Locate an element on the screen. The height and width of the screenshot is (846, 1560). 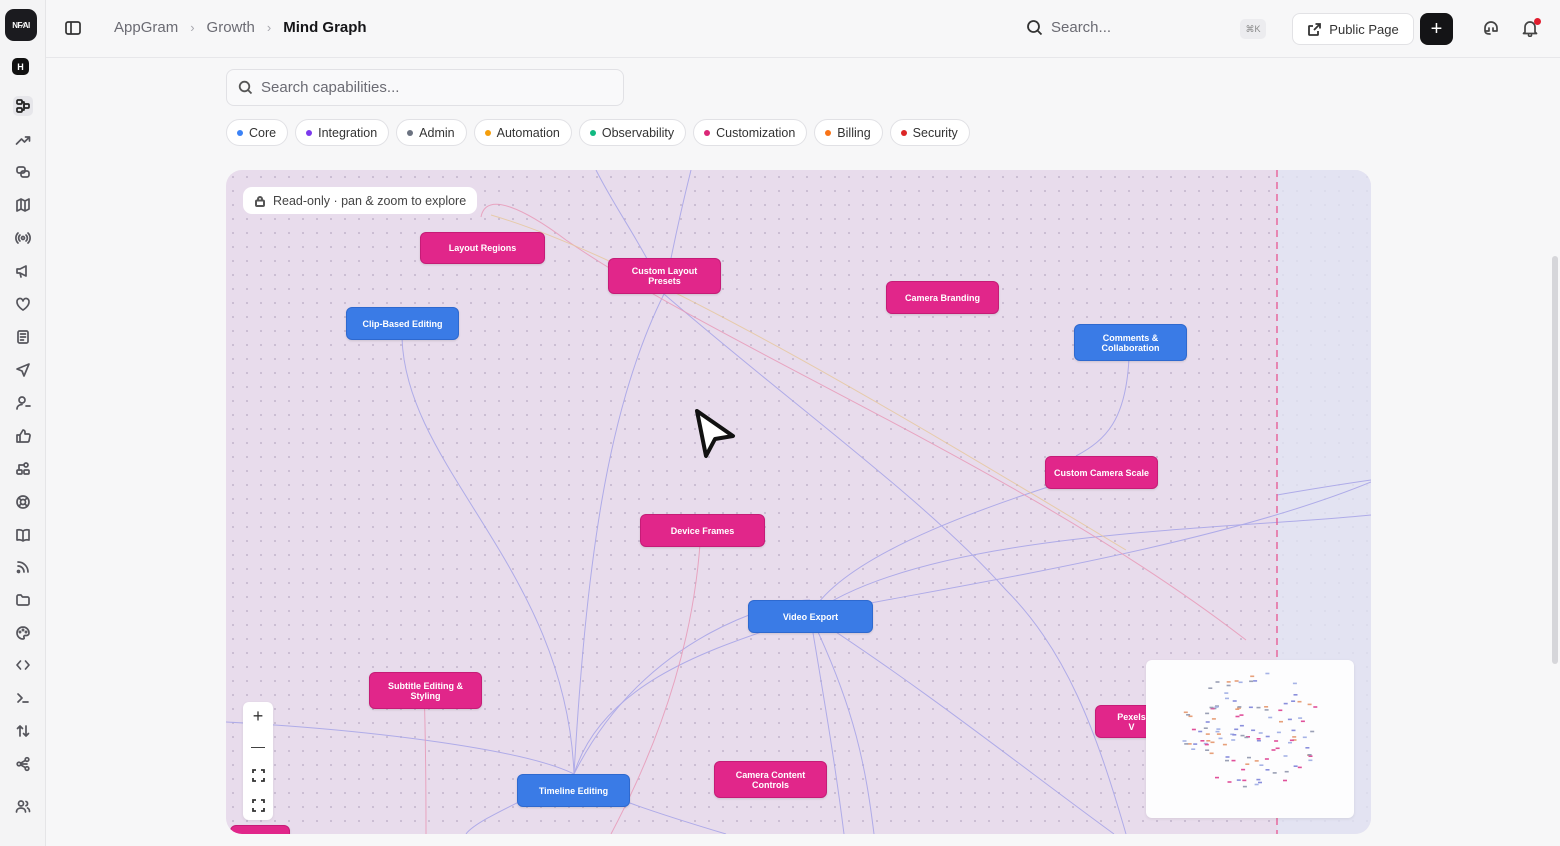
public-page-button: Public Page is located at coordinates (1353, 29).